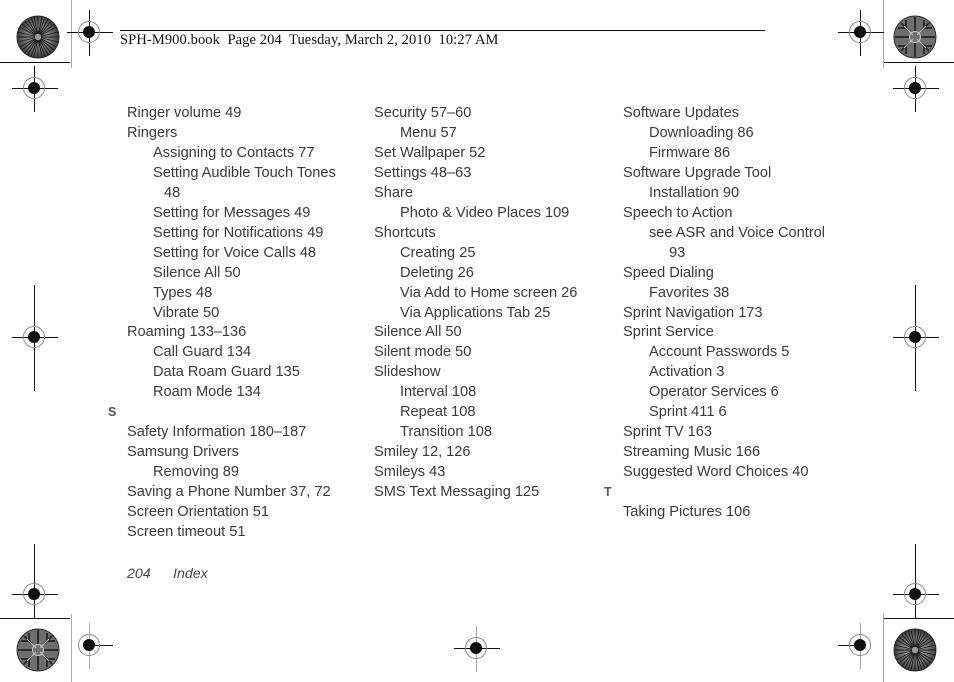  What do you see at coordinates (719, 352) in the screenshot?
I see `index-entry-sub: Account Passwords 5` at bounding box center [719, 352].